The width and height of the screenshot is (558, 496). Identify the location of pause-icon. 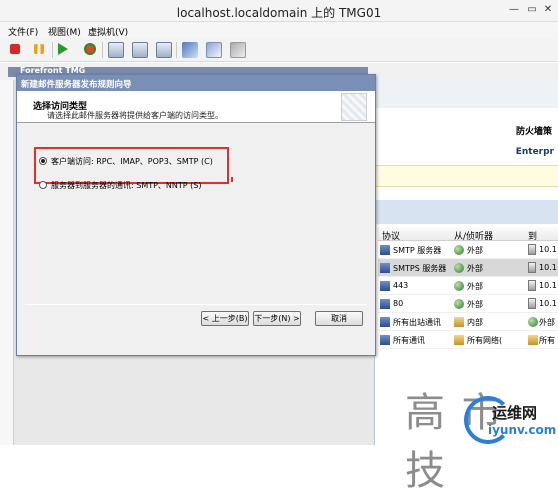
(39, 49).